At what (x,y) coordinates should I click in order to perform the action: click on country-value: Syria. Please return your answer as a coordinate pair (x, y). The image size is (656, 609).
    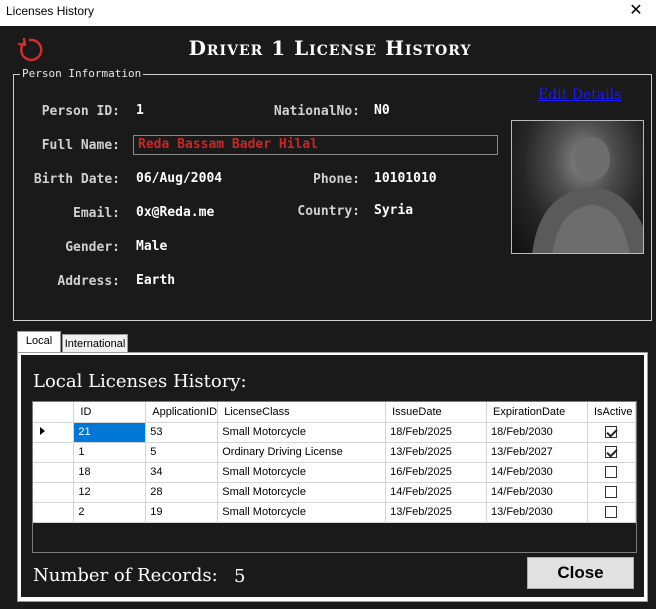
    Looking at the image, I should click on (394, 210).